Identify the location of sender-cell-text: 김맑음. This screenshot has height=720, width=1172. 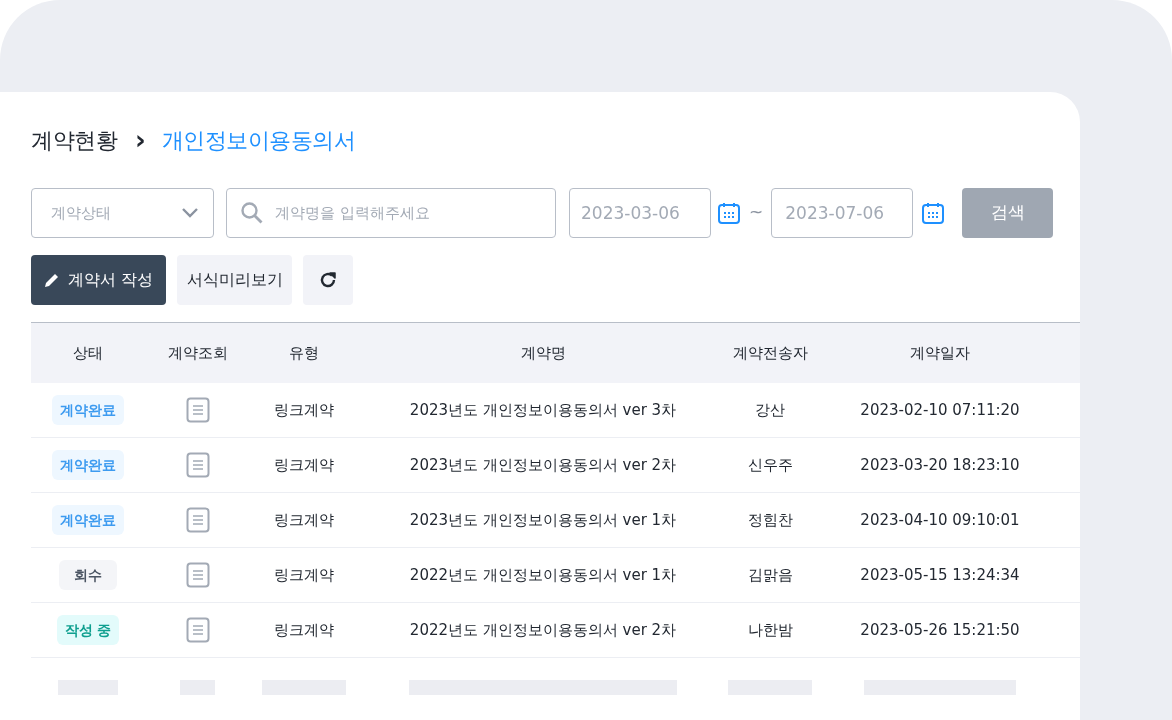
(770, 575).